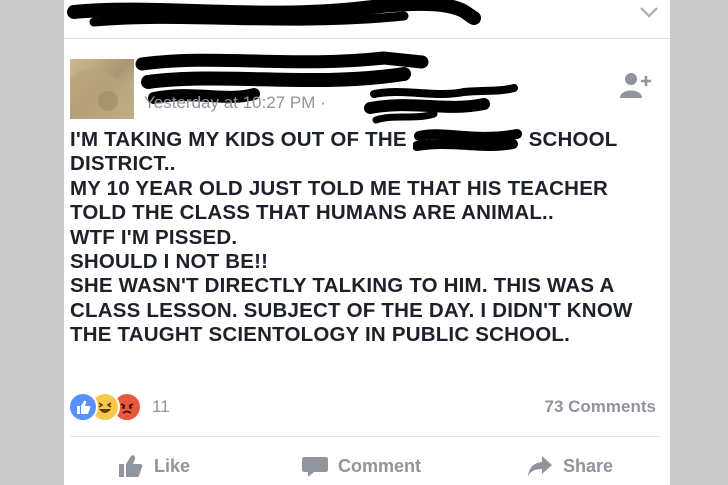  I want to click on thumbs-up-icon, so click(131, 466).